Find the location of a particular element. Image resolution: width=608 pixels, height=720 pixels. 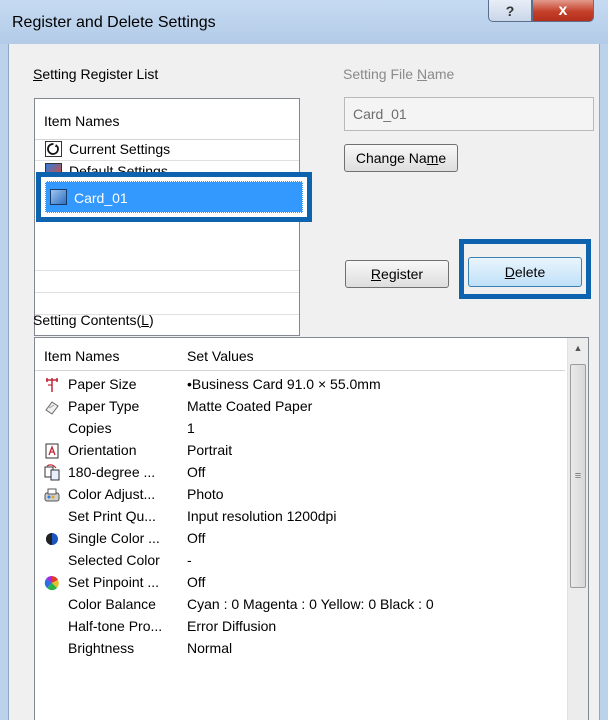

current-settings-icon is located at coordinates (53, 149).